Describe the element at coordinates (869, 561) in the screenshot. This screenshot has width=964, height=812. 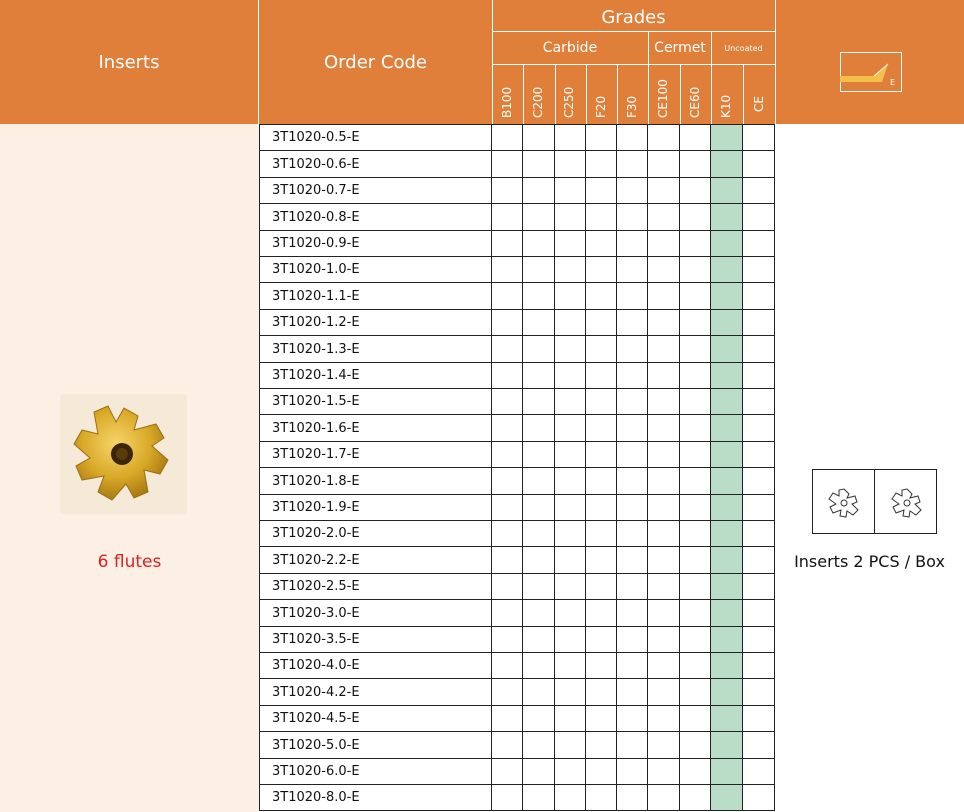
I see `packaging-note: Inserts 2 PCS / Box` at that location.